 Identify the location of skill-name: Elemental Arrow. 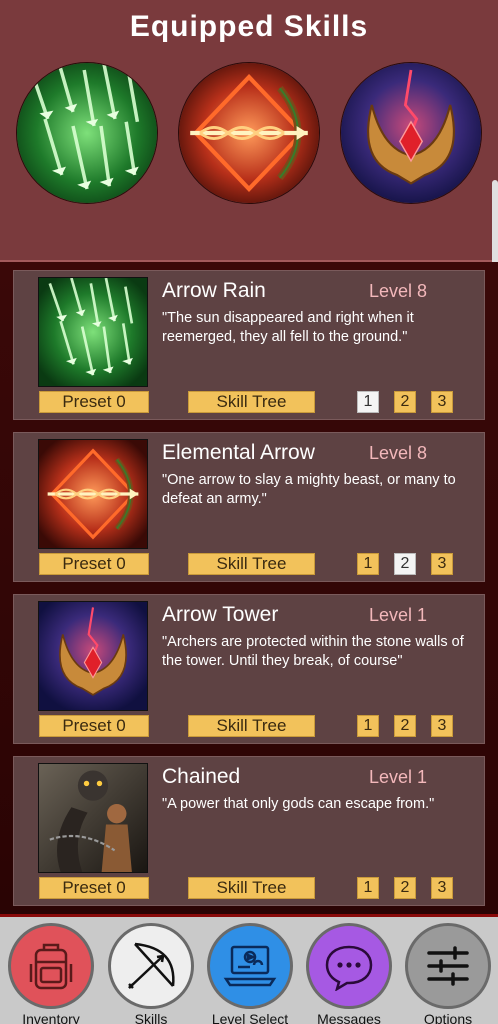
(238, 452).